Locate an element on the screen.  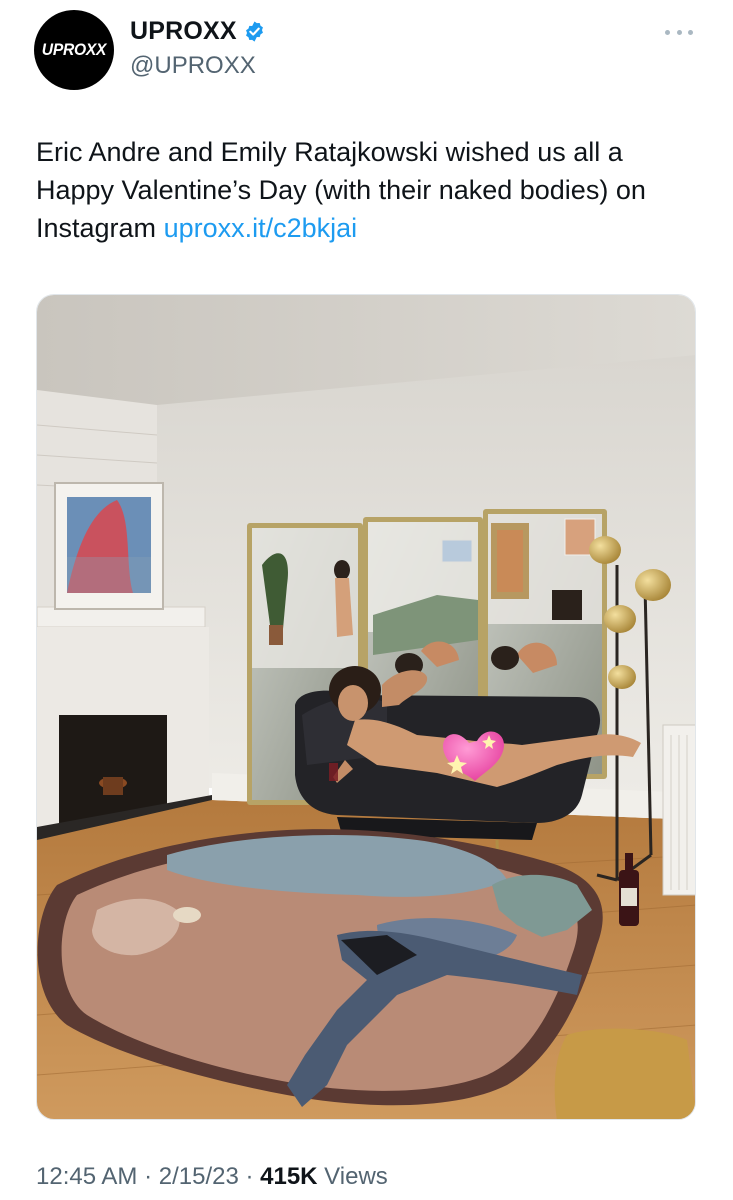
tweet-time: 12:45 AM is located at coordinates (86, 1176).